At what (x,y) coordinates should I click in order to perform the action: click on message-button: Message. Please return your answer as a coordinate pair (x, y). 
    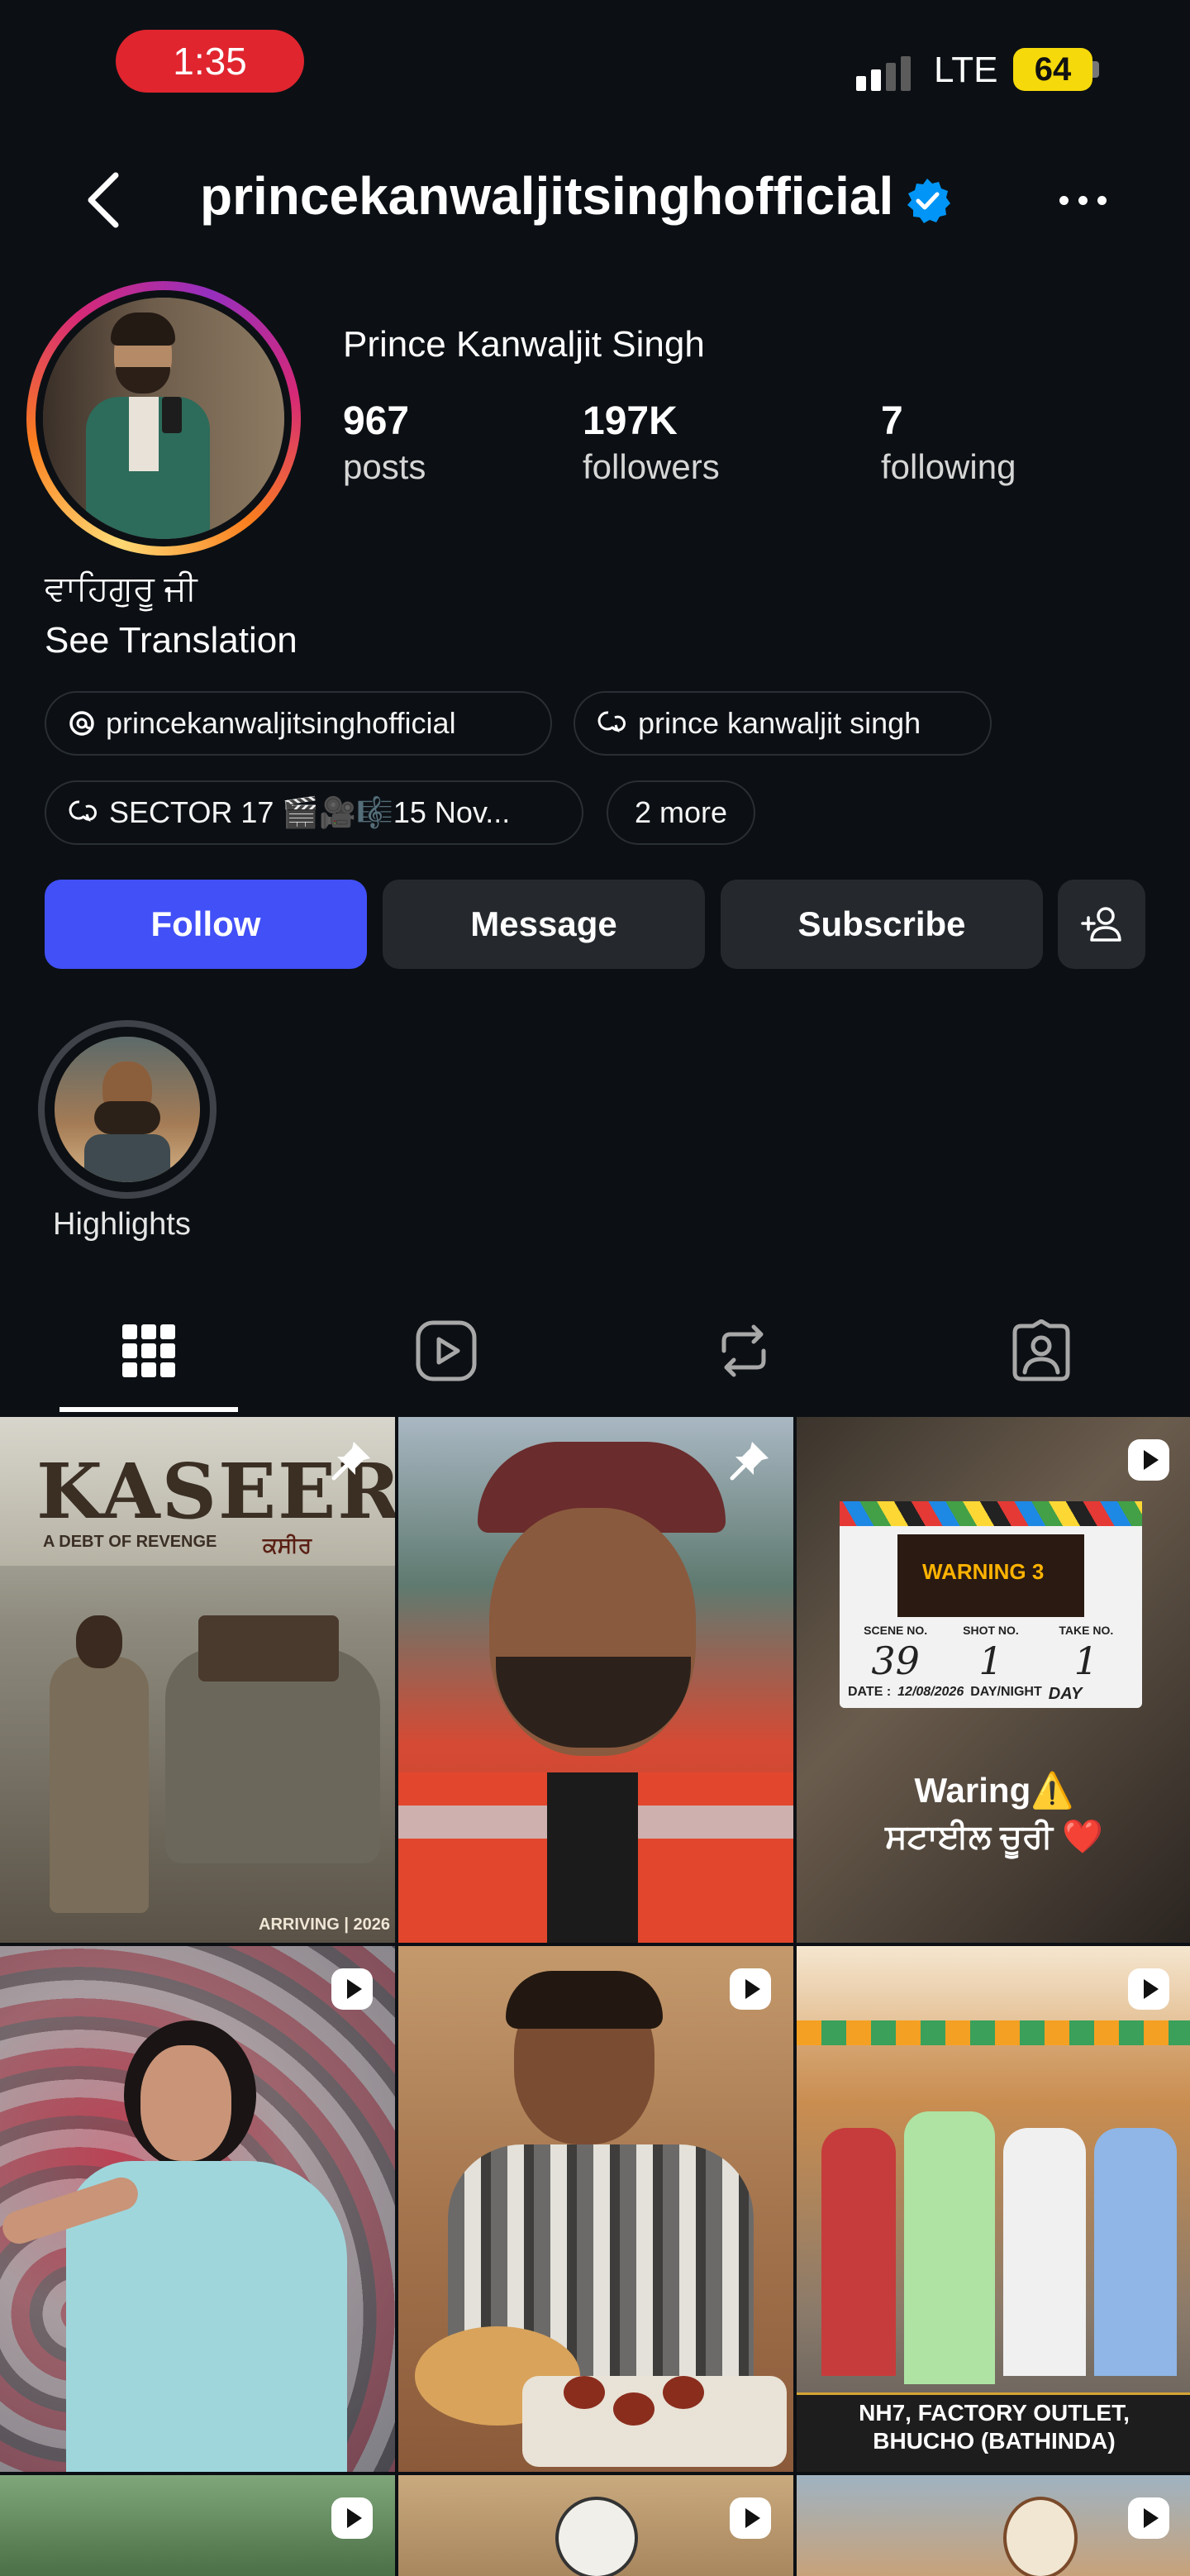
    Looking at the image, I should click on (544, 925).